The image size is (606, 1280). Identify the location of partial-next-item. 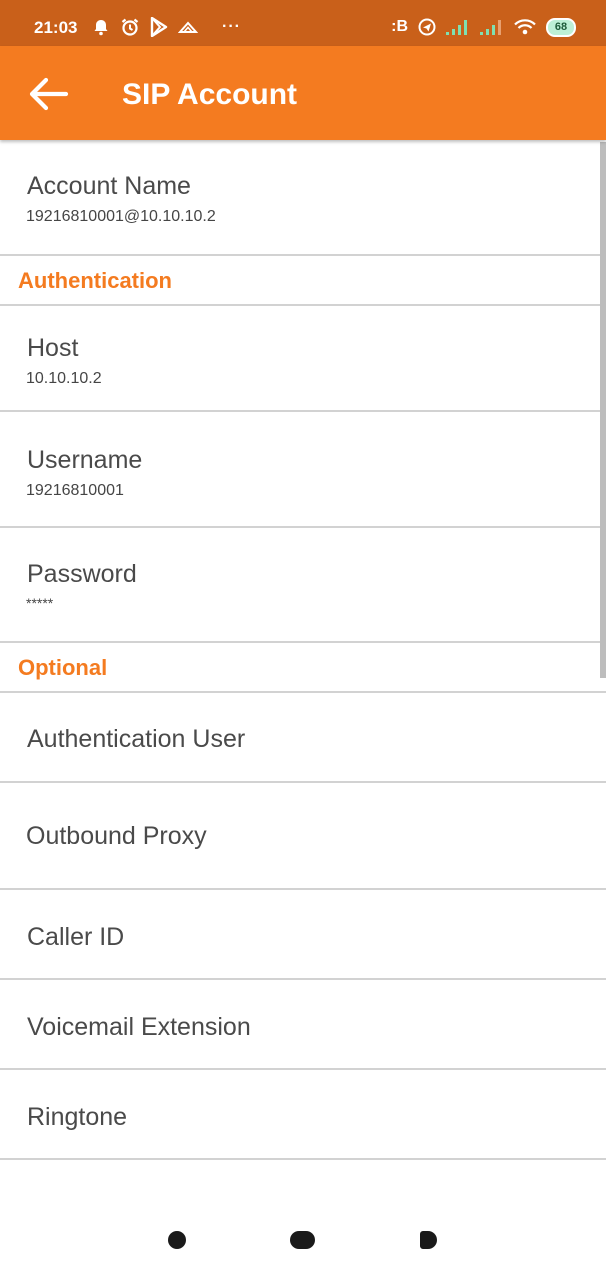
(303, 1180).